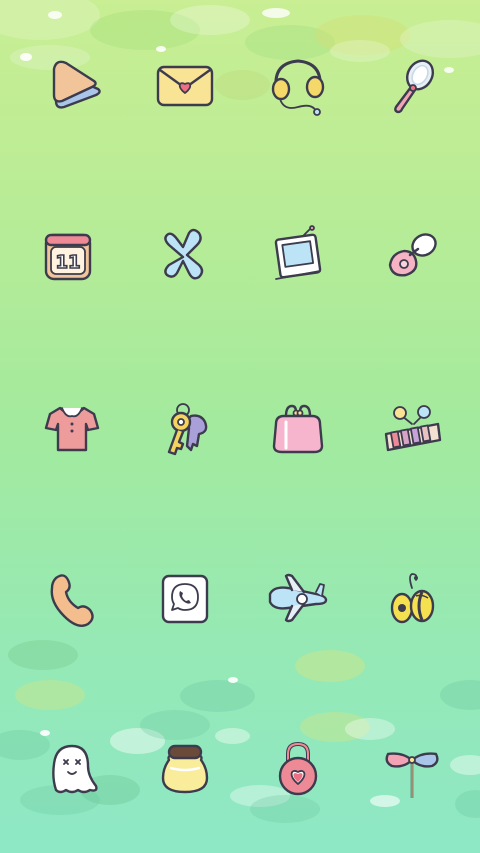  I want to click on music-app-button, so click(298, 85).